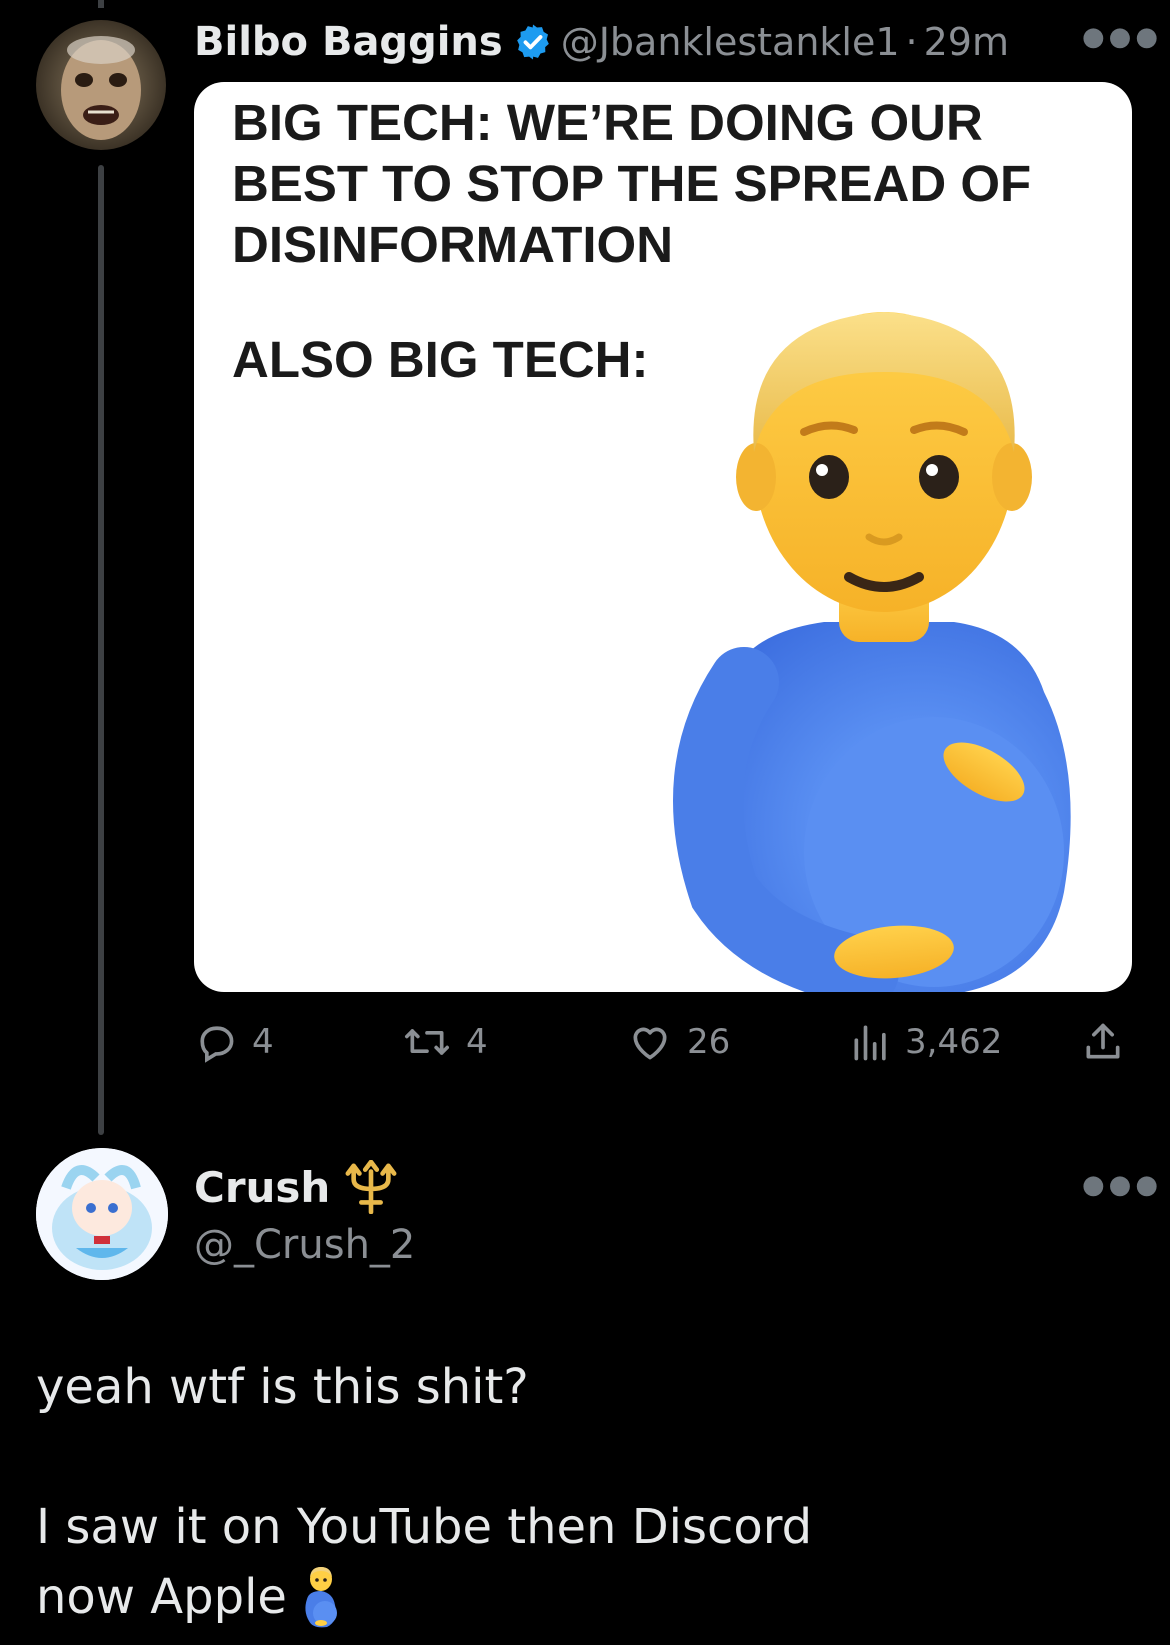  I want to click on author-handle: @Jbanklestankle1, so click(730, 42).